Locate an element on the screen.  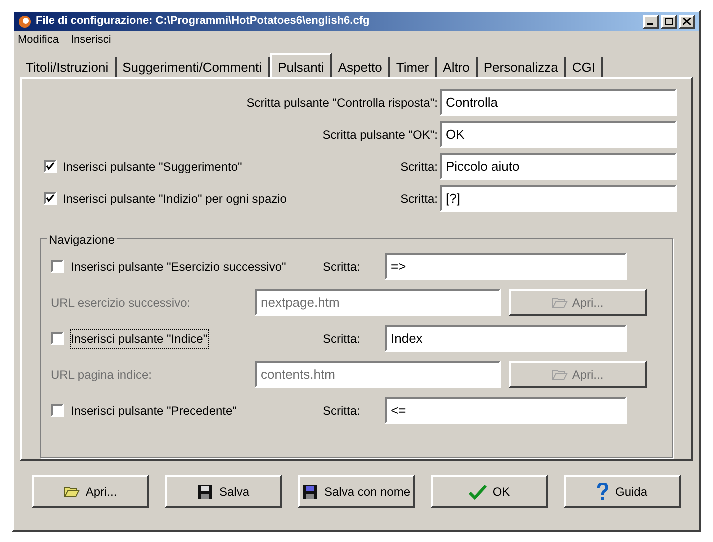
checkbox-label: Inserisci pulsante "Esercizio successivo" is located at coordinates (179, 266).